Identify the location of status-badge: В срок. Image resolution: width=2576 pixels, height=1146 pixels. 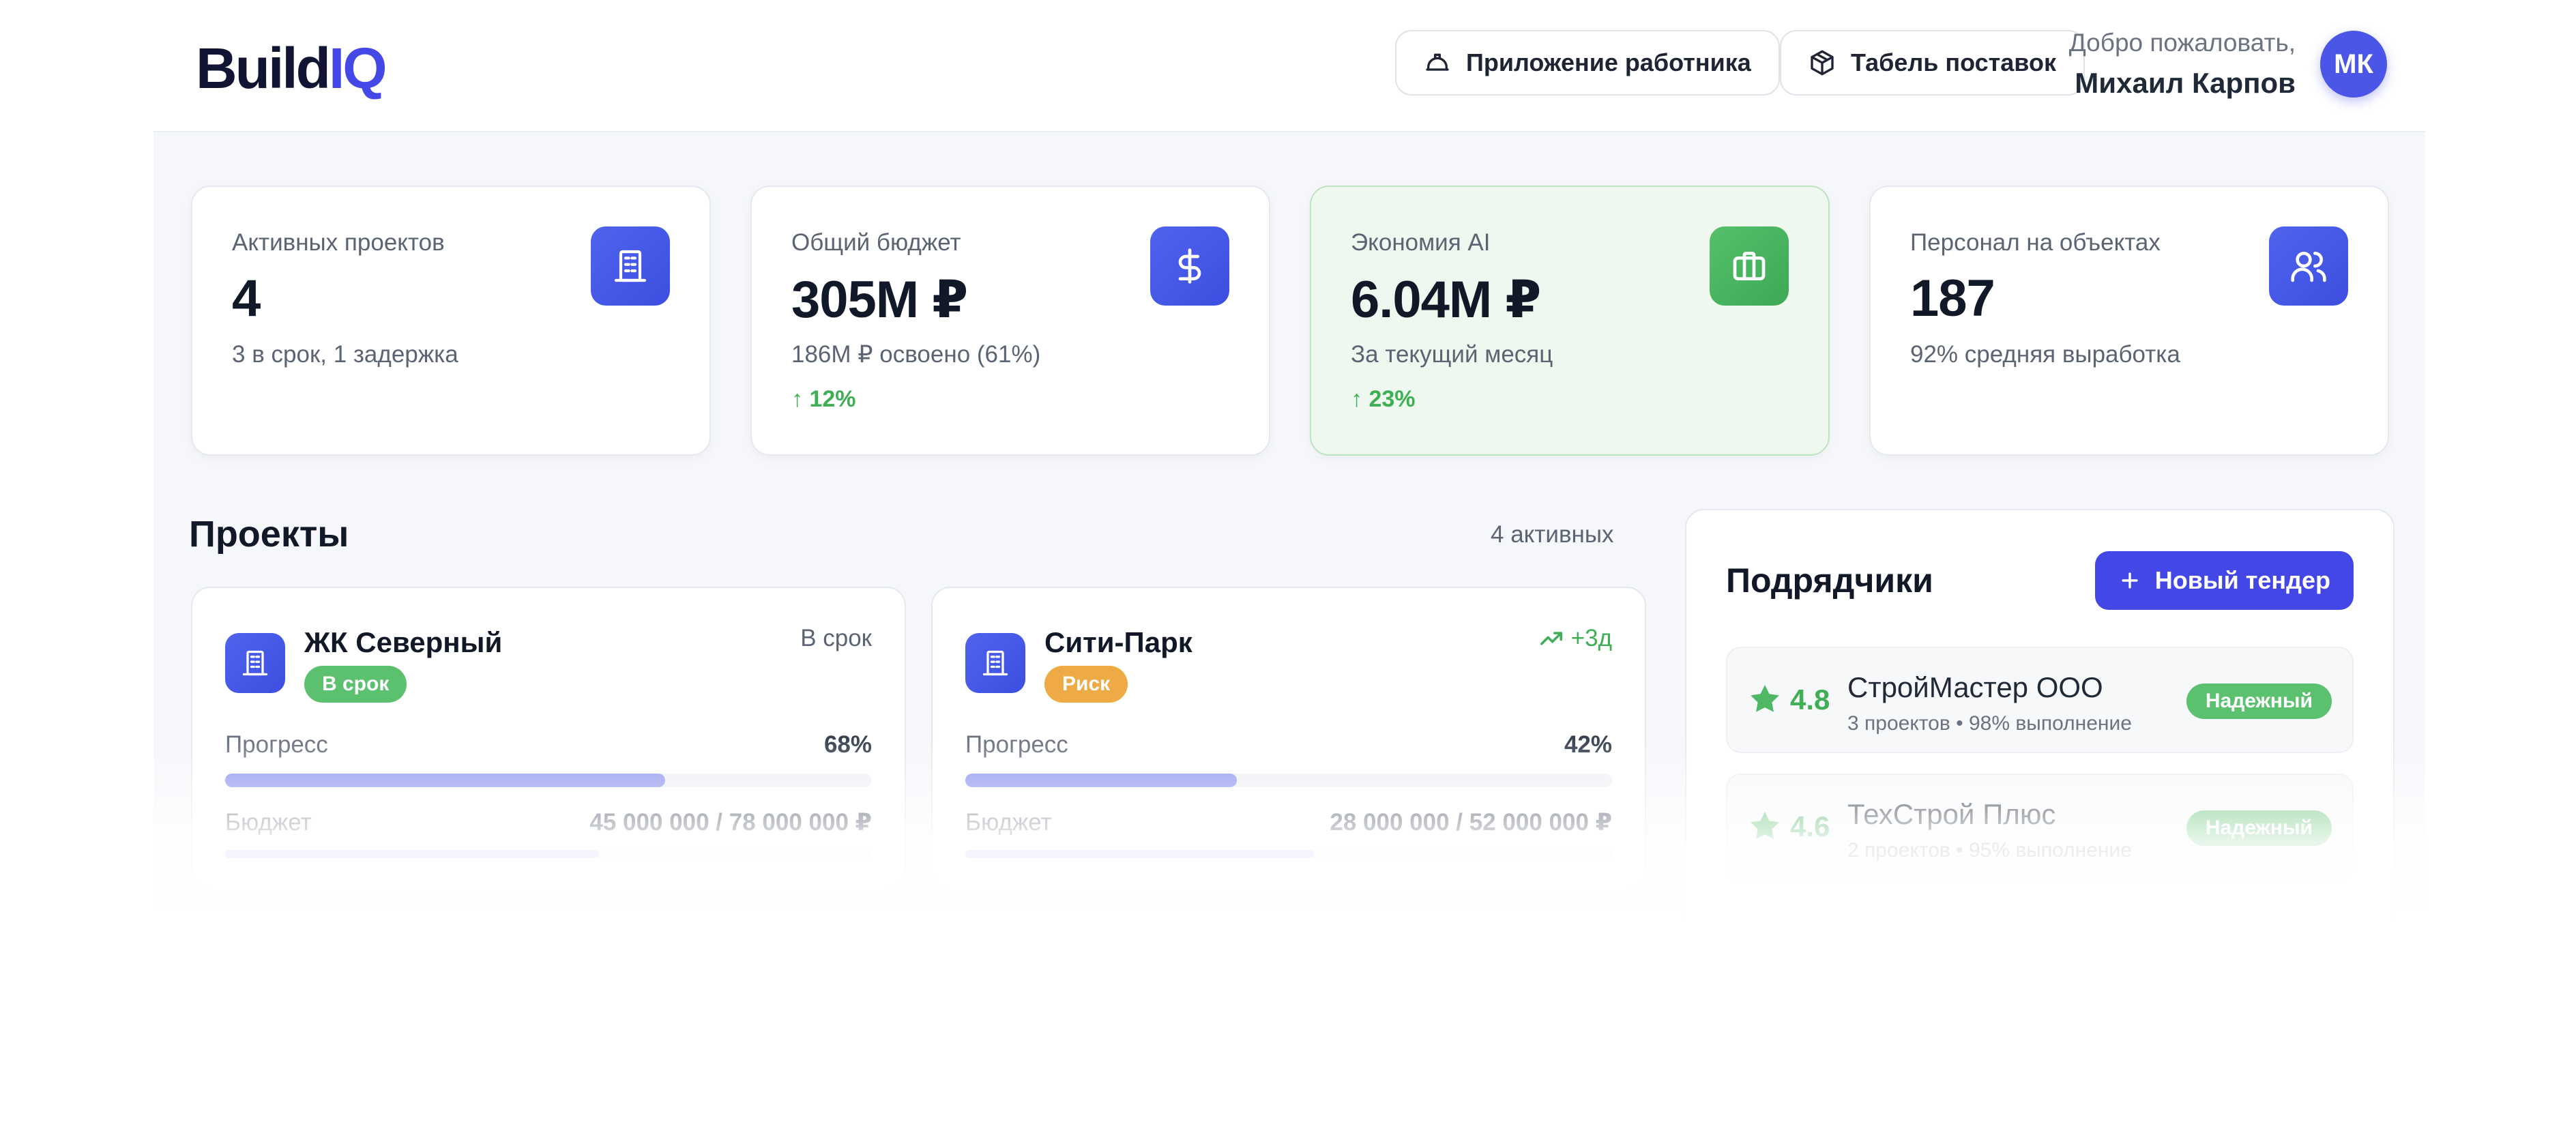
(355, 684).